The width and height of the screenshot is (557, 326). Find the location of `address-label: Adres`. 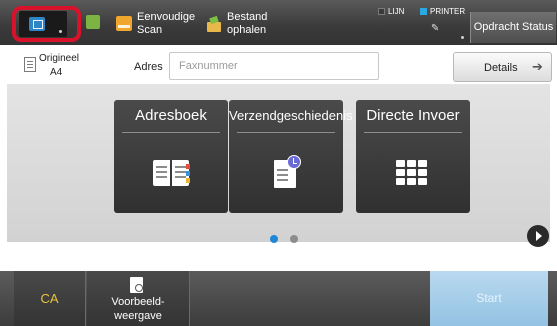

address-label: Adres is located at coordinates (148, 67).